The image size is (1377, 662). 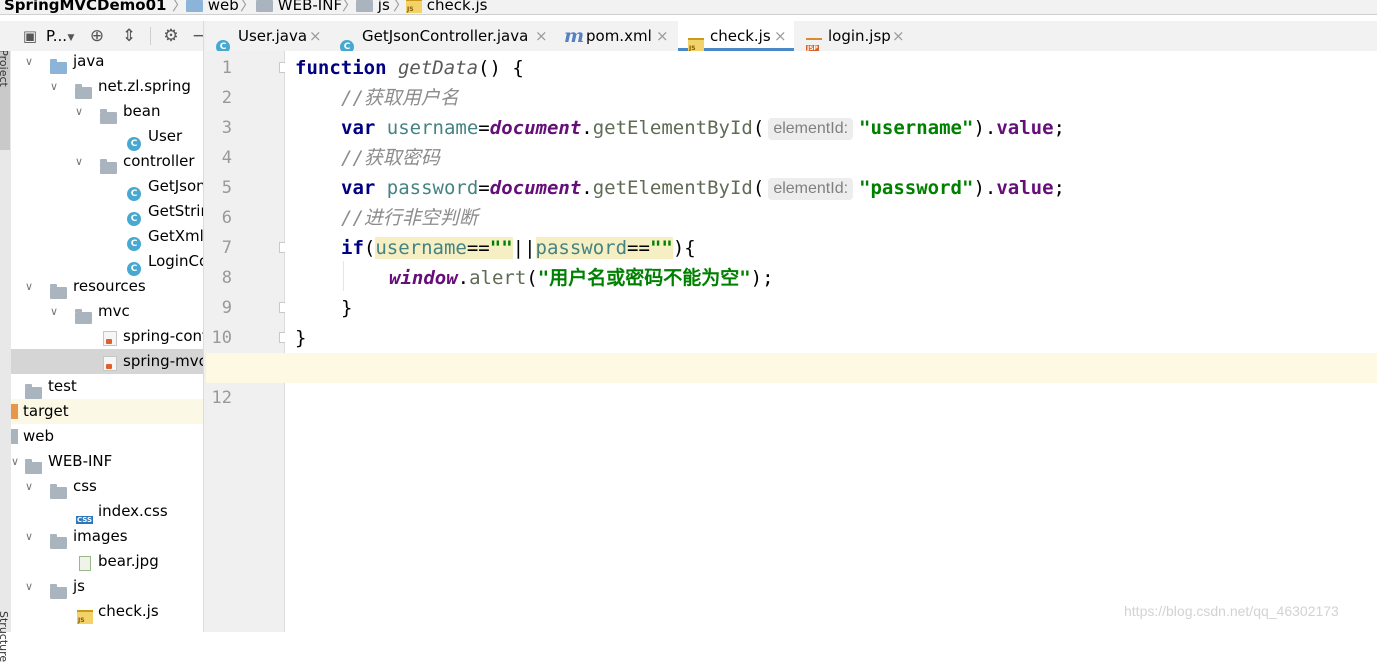 I want to click on indent-guide, so click(x=343, y=276).